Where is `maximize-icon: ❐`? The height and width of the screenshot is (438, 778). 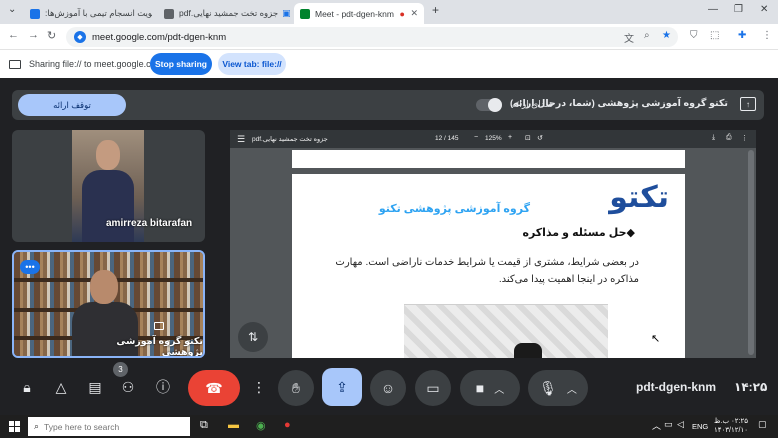
maximize-icon: ❐ is located at coordinates (738, 9).